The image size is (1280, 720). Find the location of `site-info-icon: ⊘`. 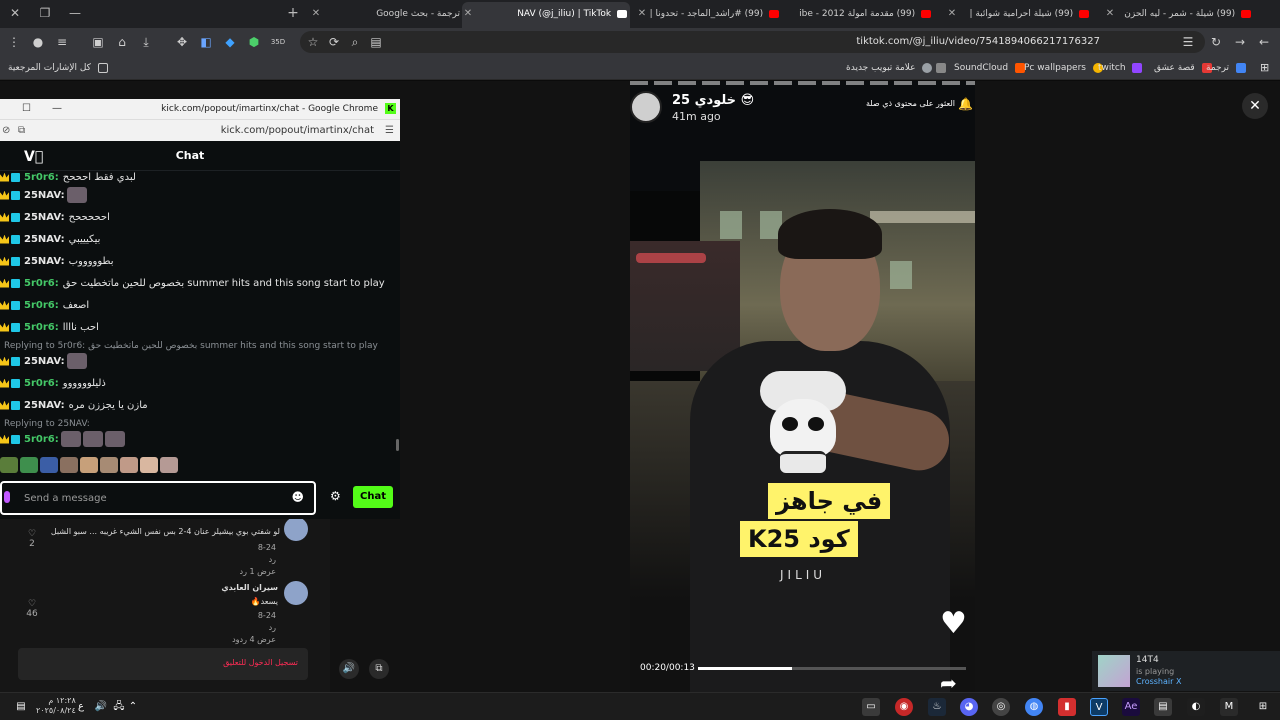

site-info-icon: ⊘ is located at coordinates (6, 131).